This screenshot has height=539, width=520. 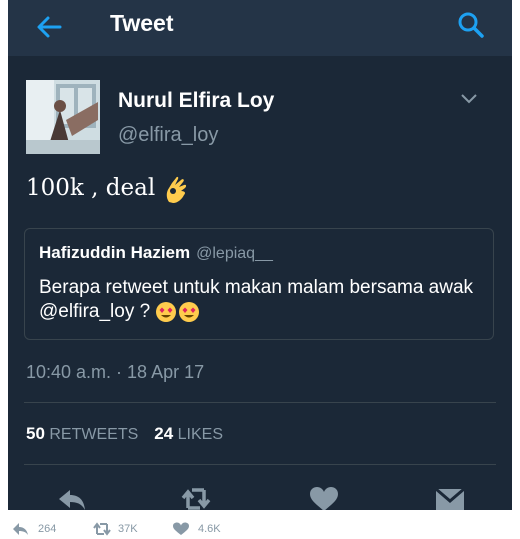 I want to click on footer-replies-count: 264, so click(x=47, y=529).